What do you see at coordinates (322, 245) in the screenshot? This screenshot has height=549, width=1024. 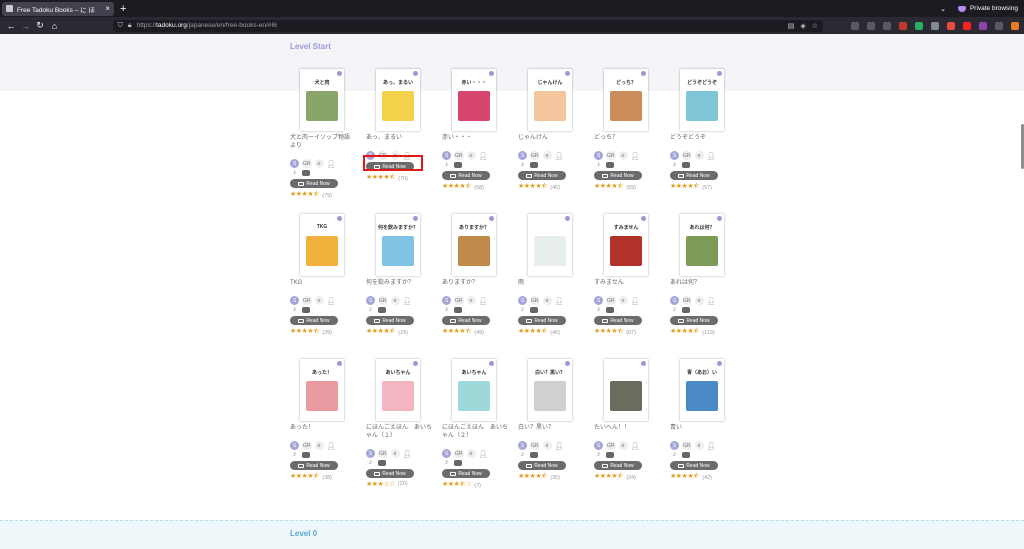 I see `book-cover: TKG` at bounding box center [322, 245].